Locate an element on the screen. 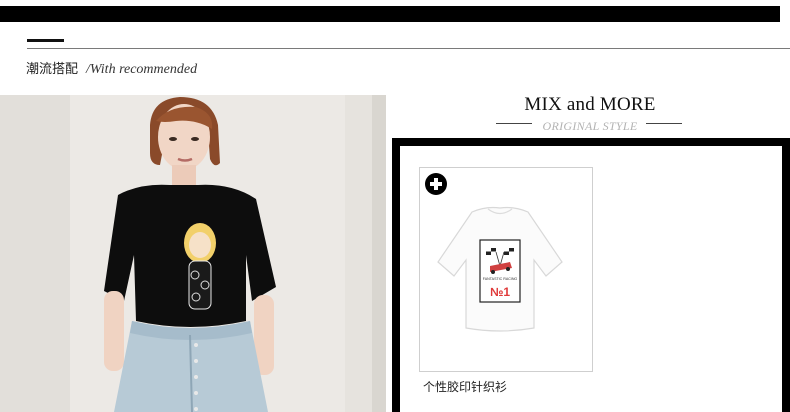  mix-title: MIX and MORE is located at coordinates (590, 104).